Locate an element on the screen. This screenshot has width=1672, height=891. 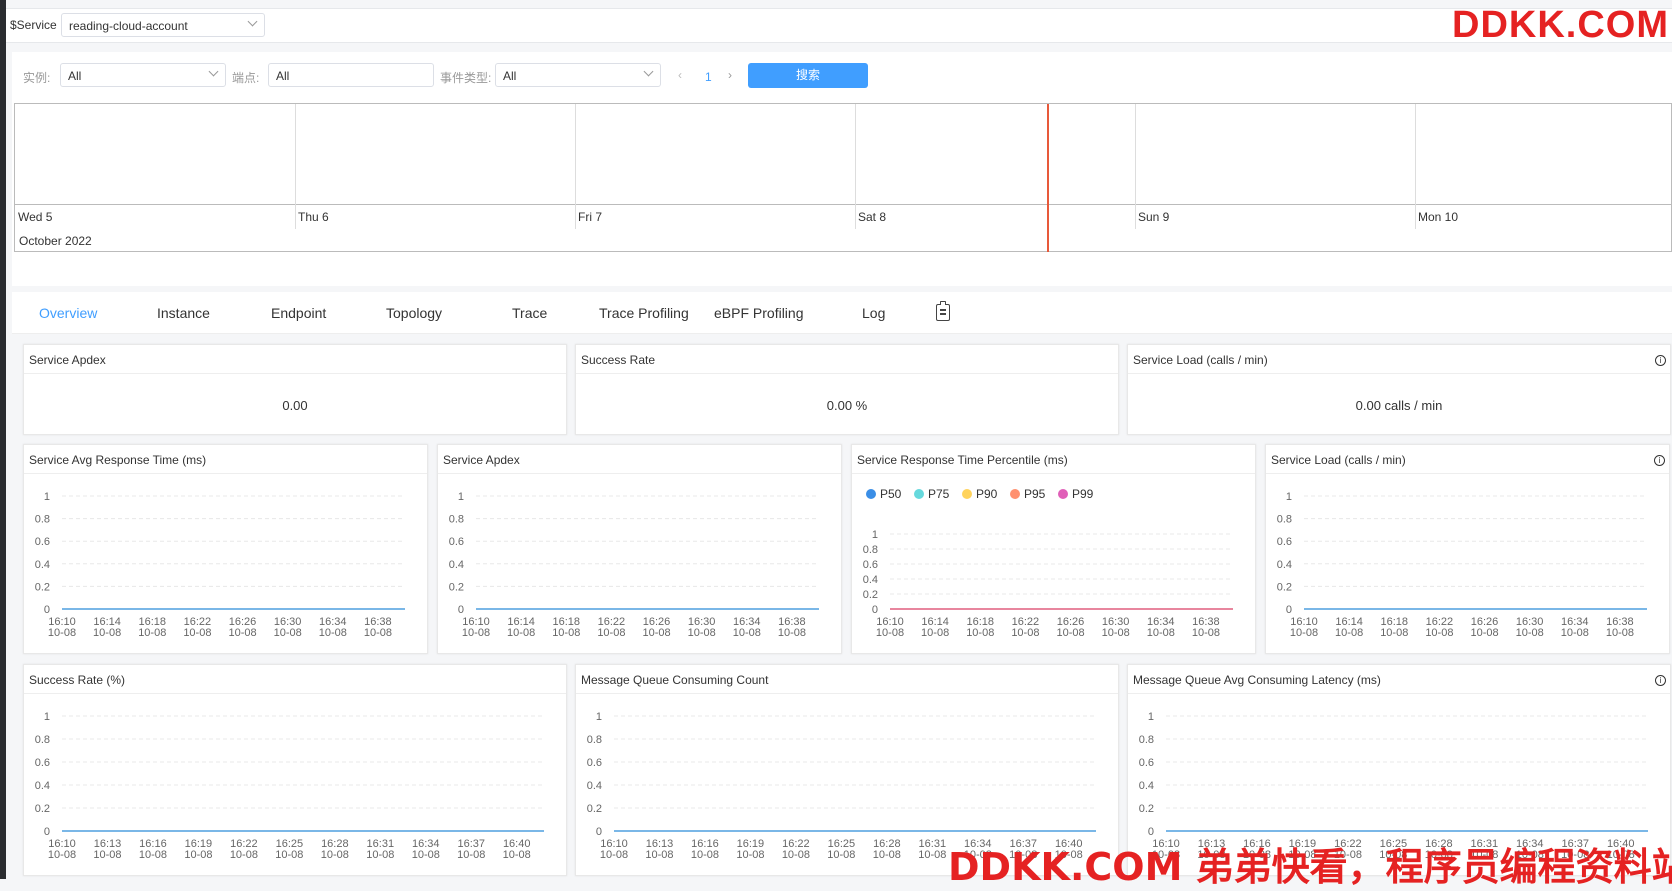
card-title: Message Queue Consuming Count is located at coordinates (675, 680).